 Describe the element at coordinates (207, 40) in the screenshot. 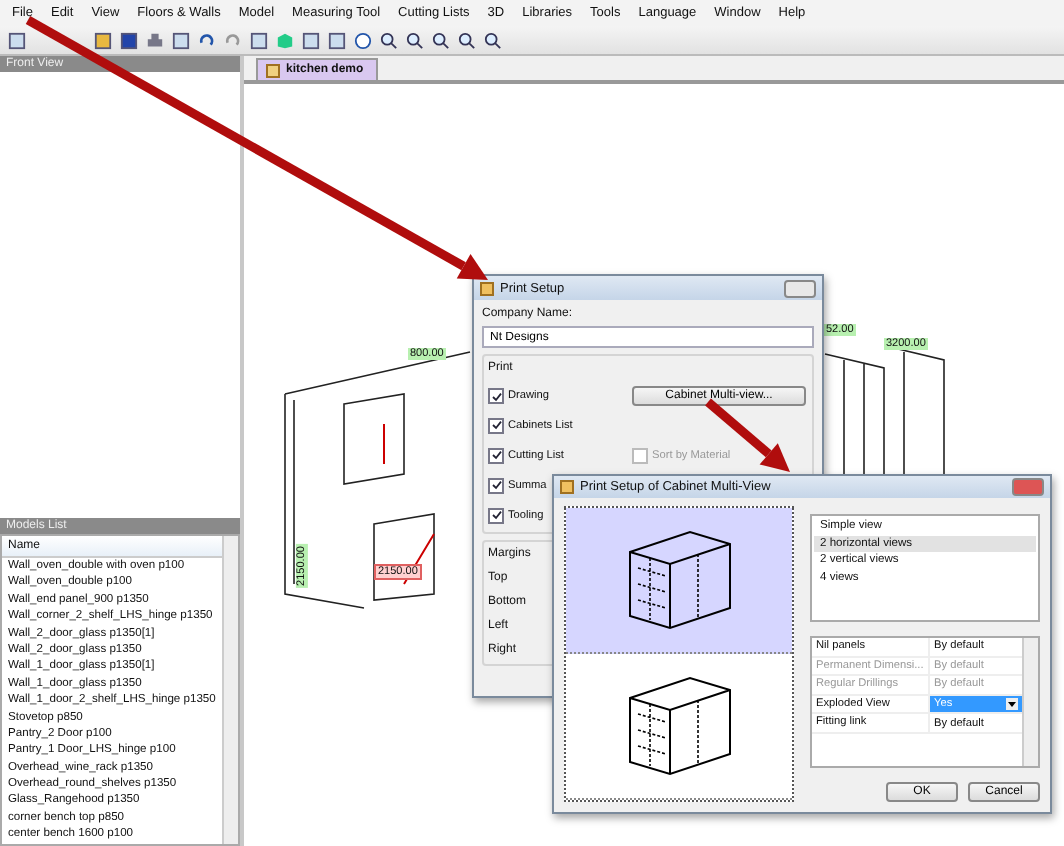

I see `undo-icon` at that location.